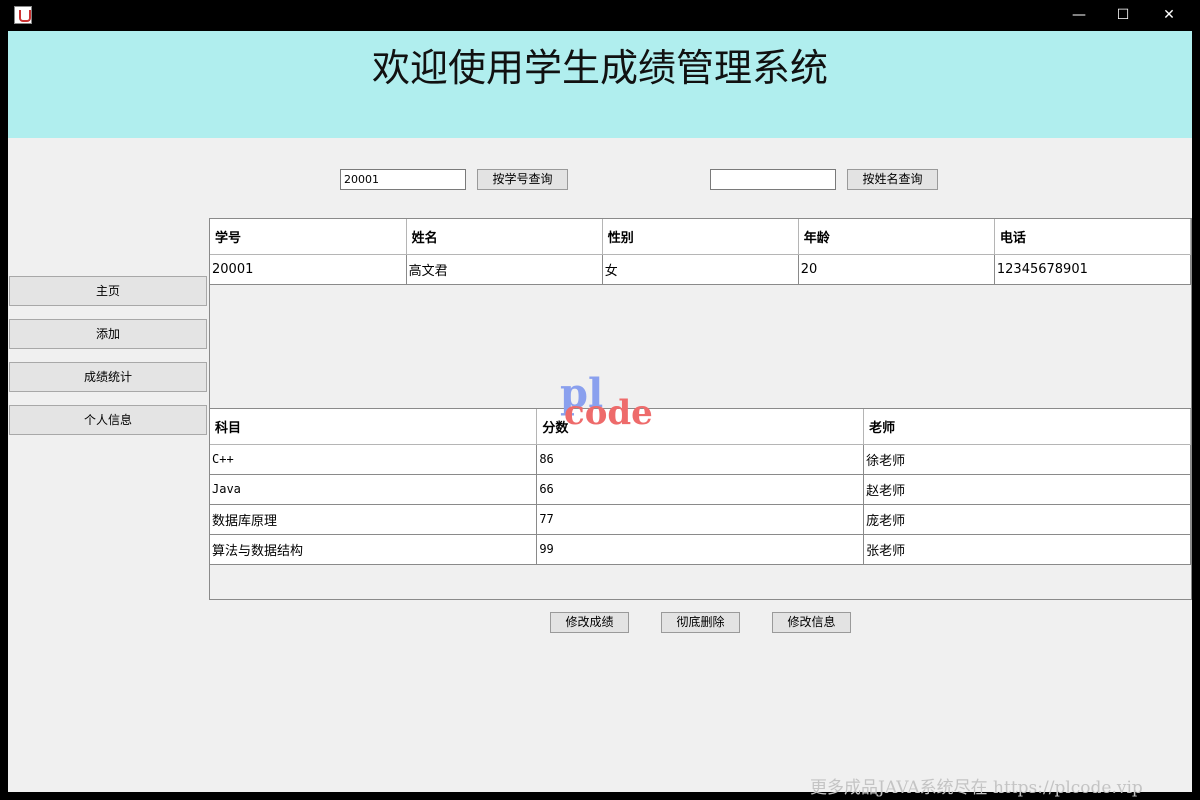 The width and height of the screenshot is (1200, 800). I want to click on column-header-gender: 性别, so click(700, 237).